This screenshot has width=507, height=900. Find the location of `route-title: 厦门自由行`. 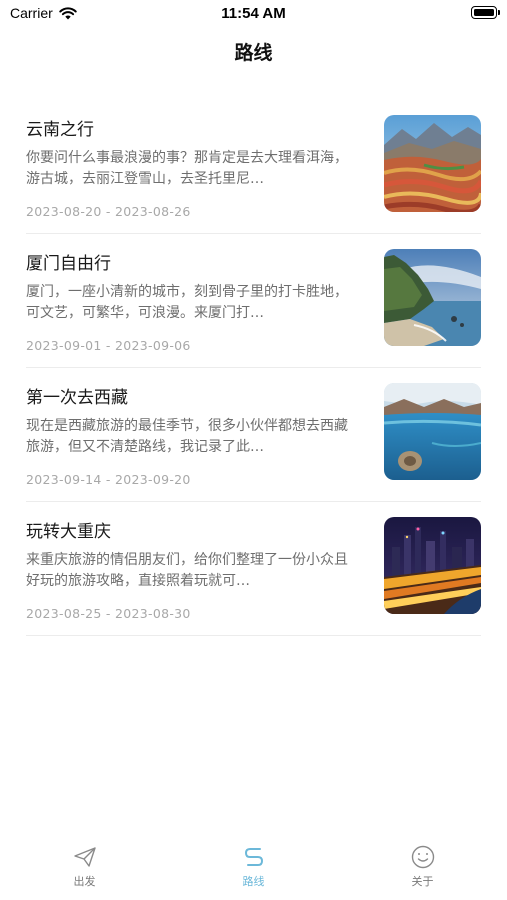

route-title: 厦门自由行 is located at coordinates (68, 264).